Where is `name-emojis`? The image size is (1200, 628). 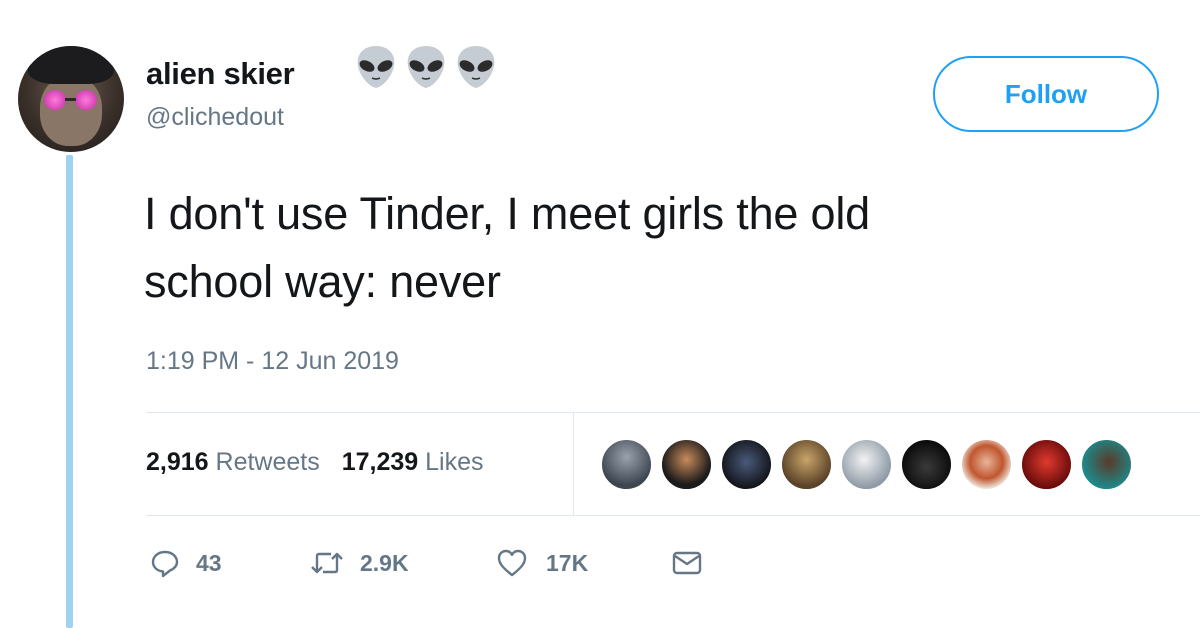
name-emojis is located at coordinates (426, 67).